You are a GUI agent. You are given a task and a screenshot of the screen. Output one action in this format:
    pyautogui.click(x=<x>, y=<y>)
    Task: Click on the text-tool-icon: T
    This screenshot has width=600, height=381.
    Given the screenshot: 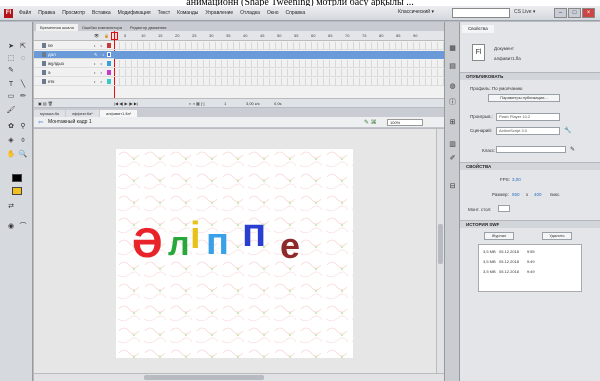 What is the action you would take?
    pyautogui.click(x=11, y=85)
    